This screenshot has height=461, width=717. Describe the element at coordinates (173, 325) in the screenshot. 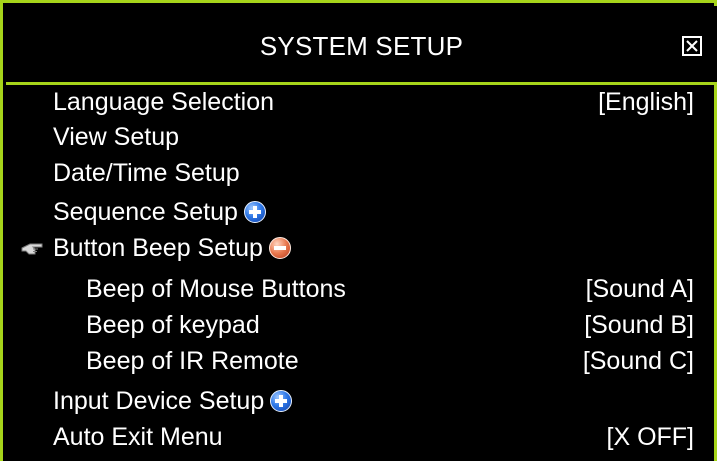

I see `menu-item-label: Beep of keypad` at that location.